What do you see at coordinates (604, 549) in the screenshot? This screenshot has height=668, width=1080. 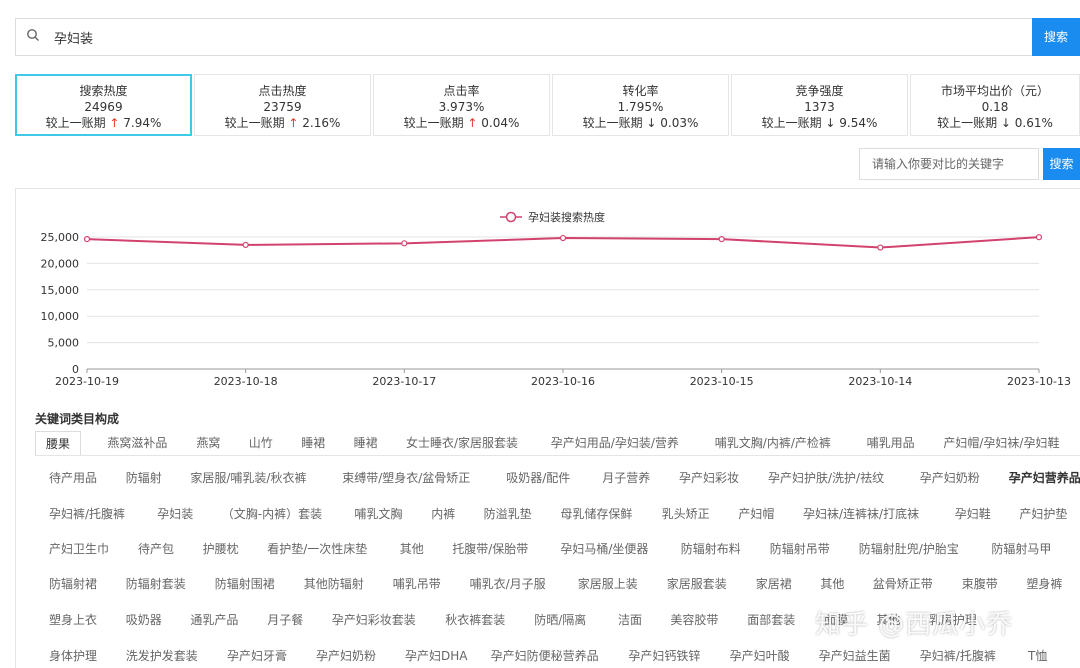 I see `category-tag: 孕妇马桶/坐便器` at bounding box center [604, 549].